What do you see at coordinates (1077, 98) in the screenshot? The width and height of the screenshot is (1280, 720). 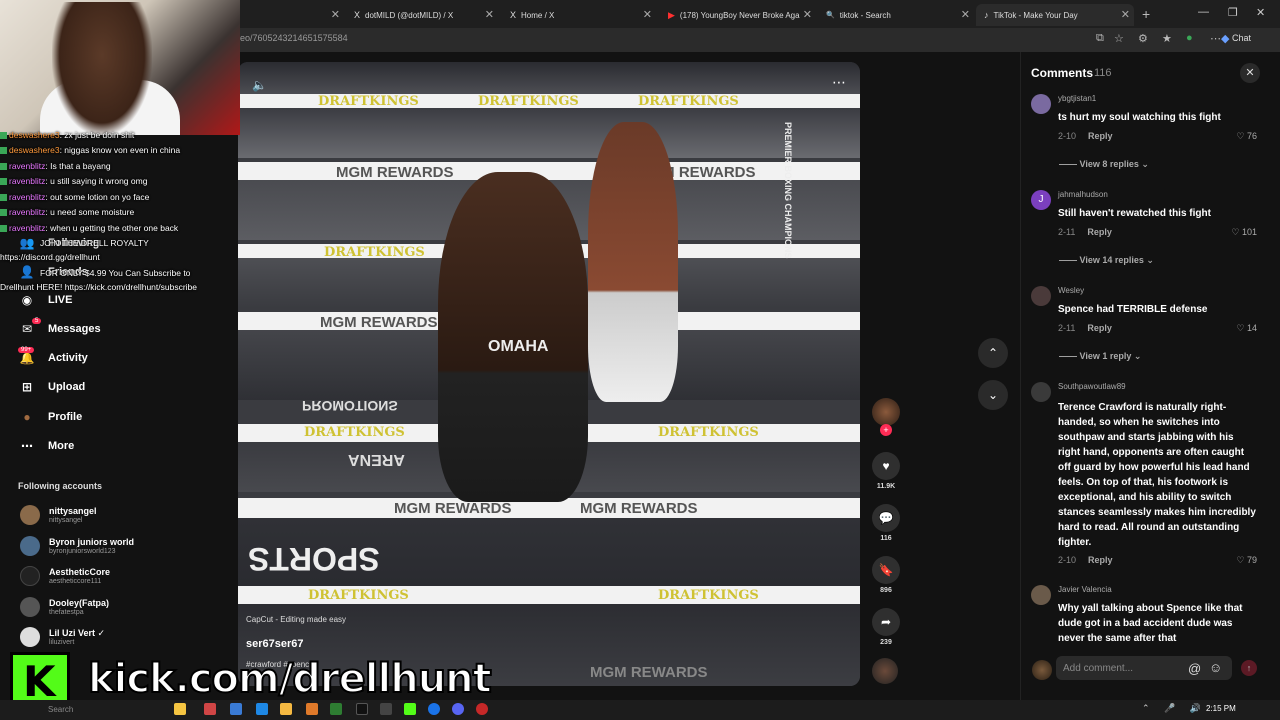 I see `comment-user: ybgtjistan1` at bounding box center [1077, 98].